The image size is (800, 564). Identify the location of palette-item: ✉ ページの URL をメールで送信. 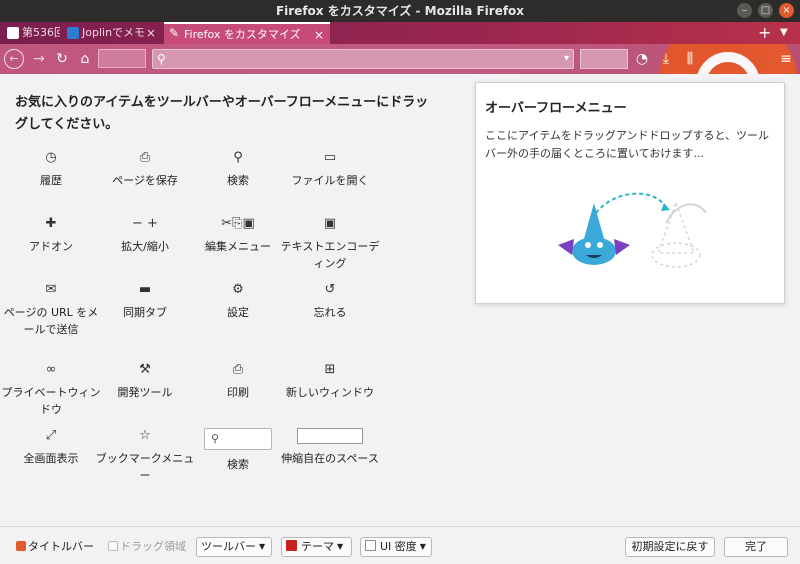
(51, 310).